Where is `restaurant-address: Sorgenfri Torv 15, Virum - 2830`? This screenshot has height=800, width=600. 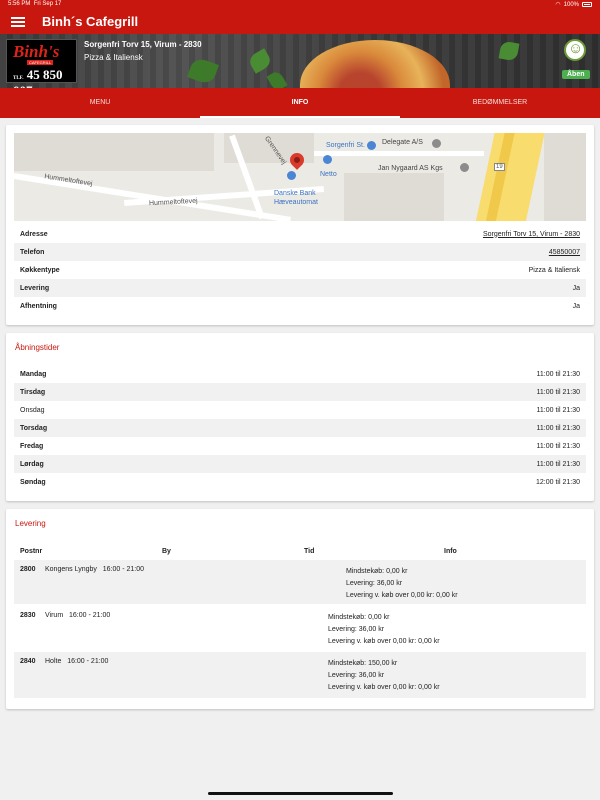 restaurant-address: Sorgenfri Torv 15, Virum - 2830 is located at coordinates (143, 44).